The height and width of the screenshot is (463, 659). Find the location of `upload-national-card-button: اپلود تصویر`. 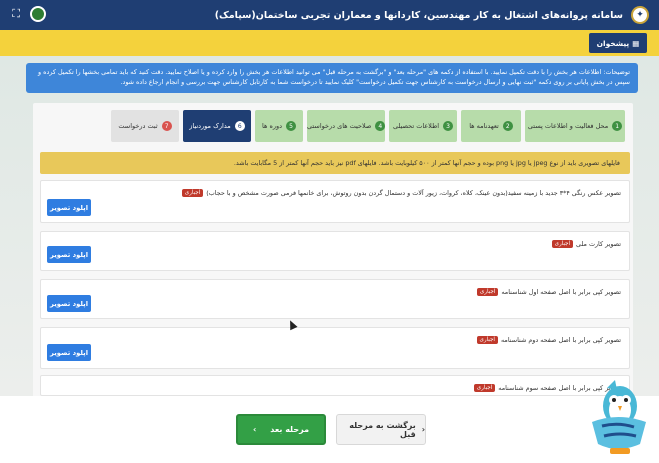

upload-national-card-button: اپلود تصویر is located at coordinates (69, 254).